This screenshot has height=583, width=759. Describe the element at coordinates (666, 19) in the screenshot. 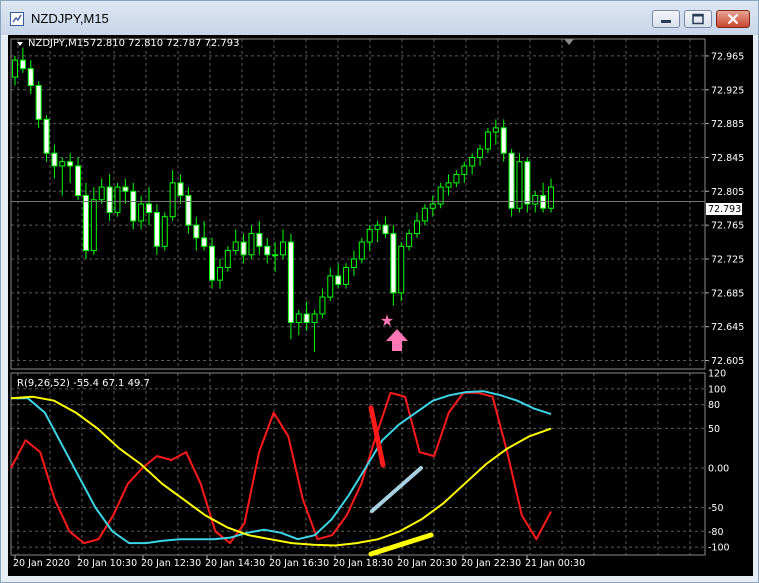

I see `minimize-button` at that location.